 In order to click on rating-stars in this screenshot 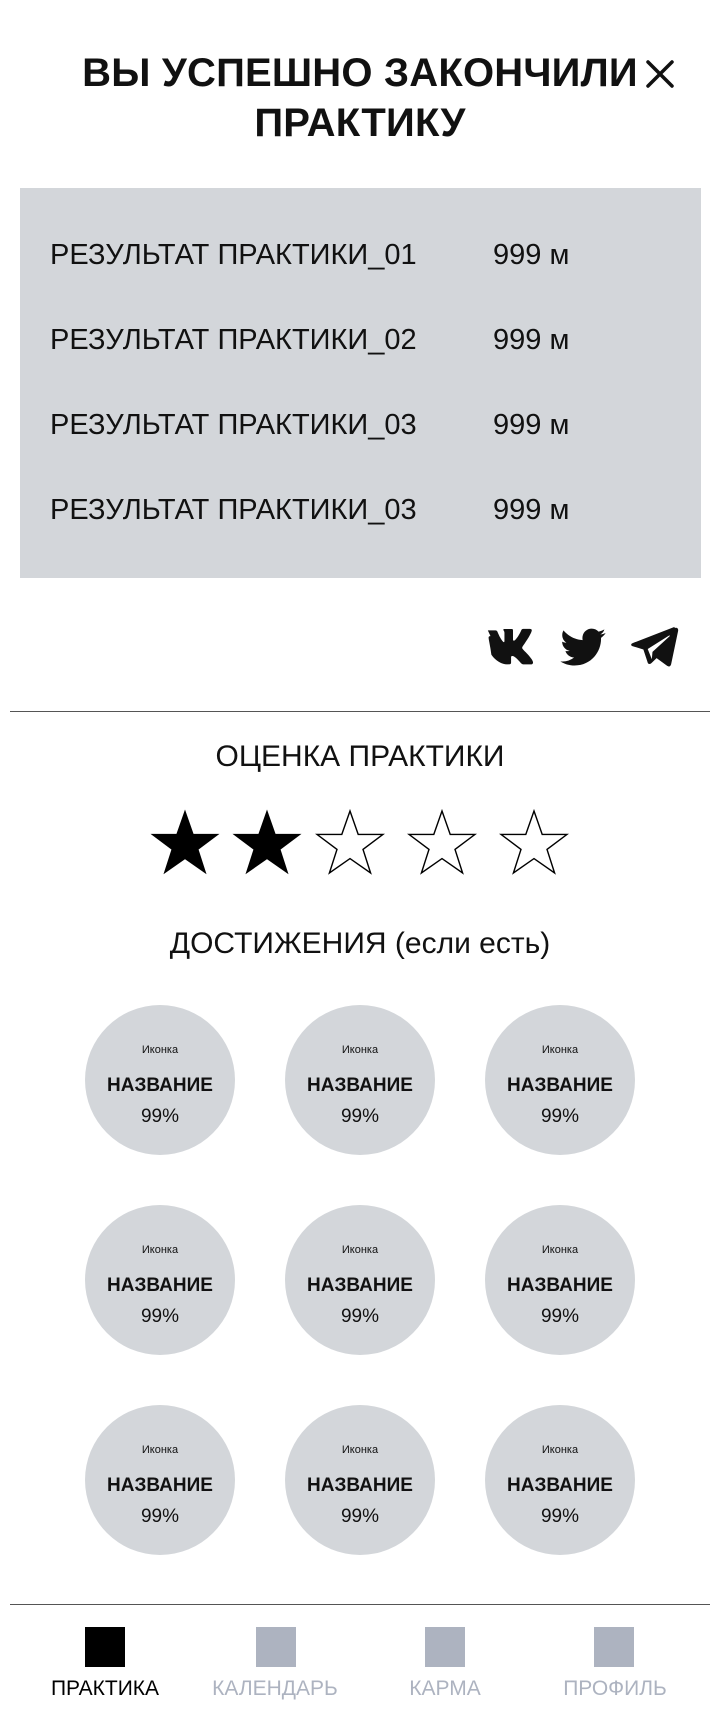, I will do `click(360, 843)`.